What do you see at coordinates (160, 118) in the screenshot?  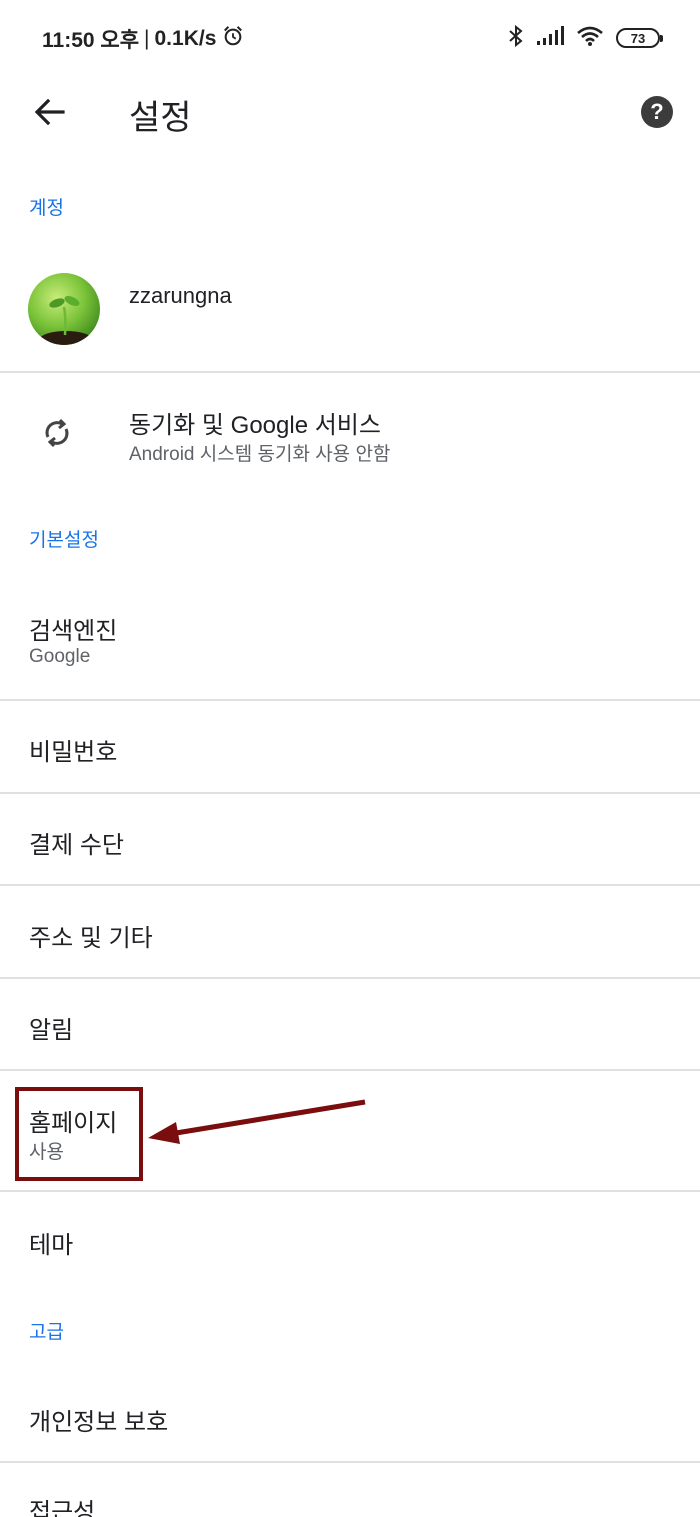 I see `page-title: 설정` at bounding box center [160, 118].